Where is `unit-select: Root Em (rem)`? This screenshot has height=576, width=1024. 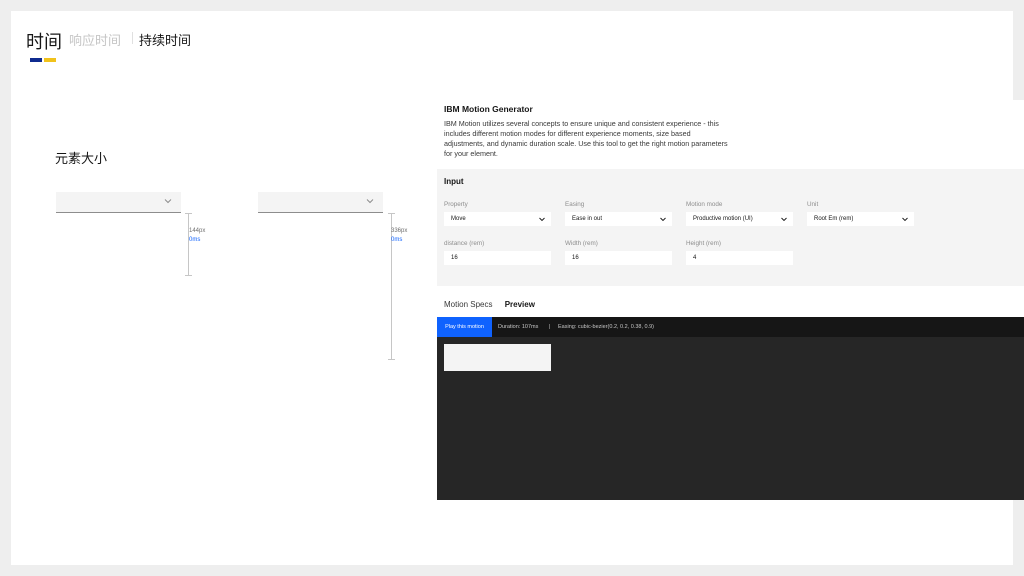 unit-select: Root Em (rem) is located at coordinates (860, 219).